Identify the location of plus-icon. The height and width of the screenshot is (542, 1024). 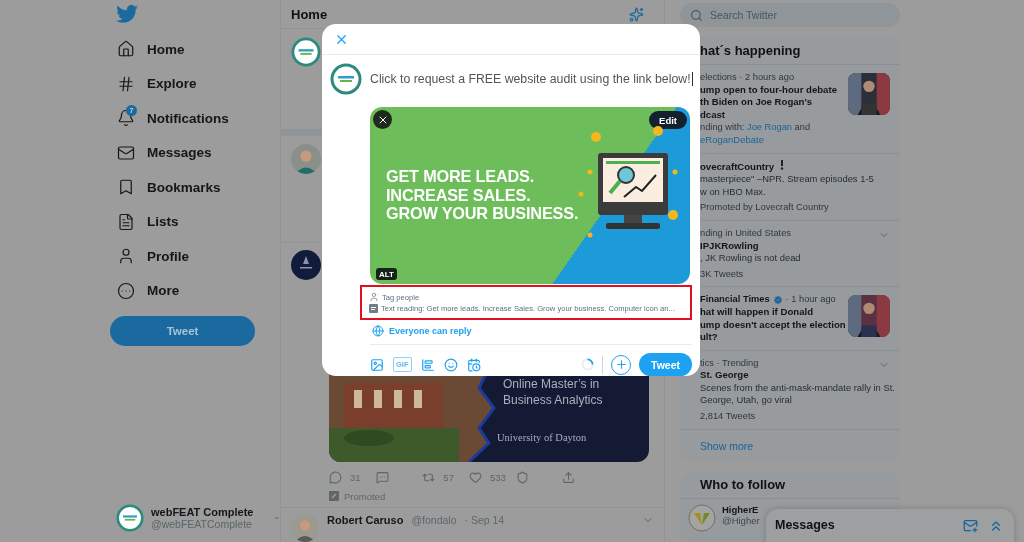
(621, 364).